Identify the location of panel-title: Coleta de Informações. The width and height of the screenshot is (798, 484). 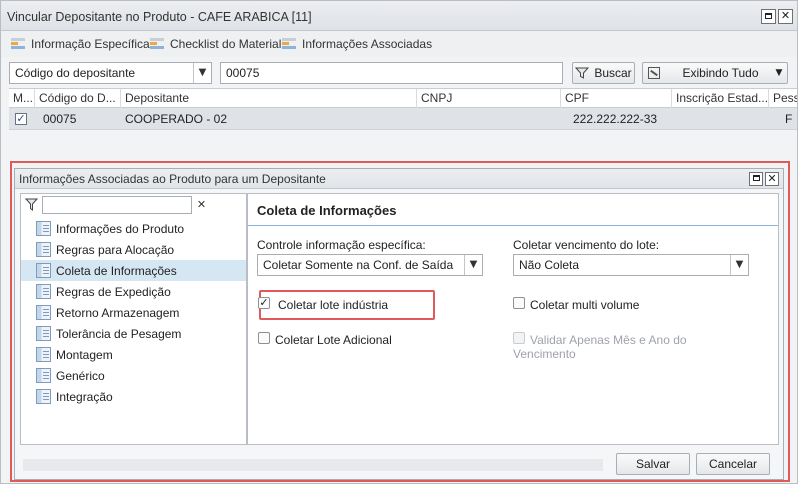
(327, 210).